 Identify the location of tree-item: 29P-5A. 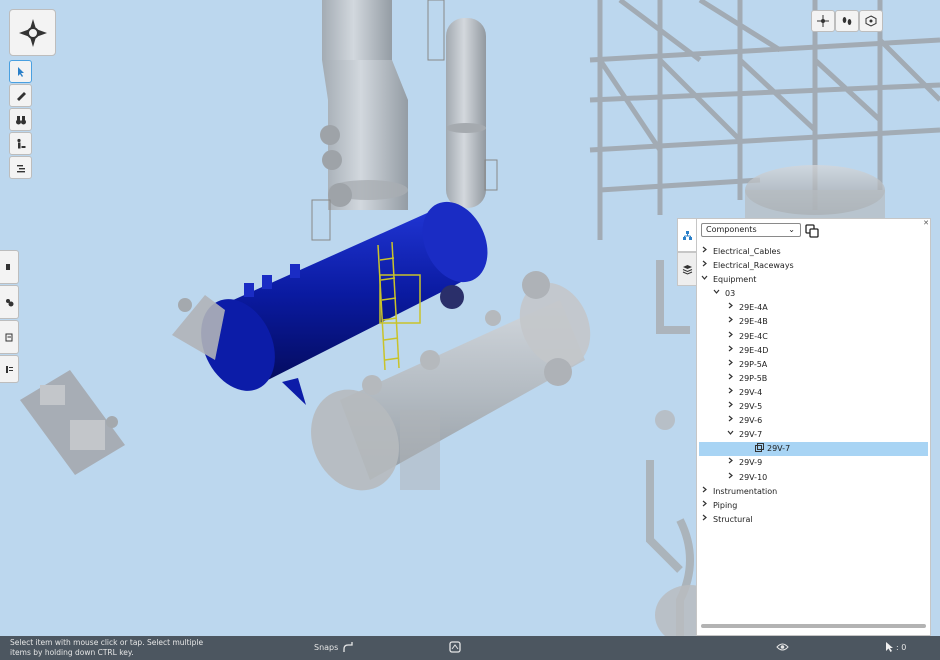
(813, 365).